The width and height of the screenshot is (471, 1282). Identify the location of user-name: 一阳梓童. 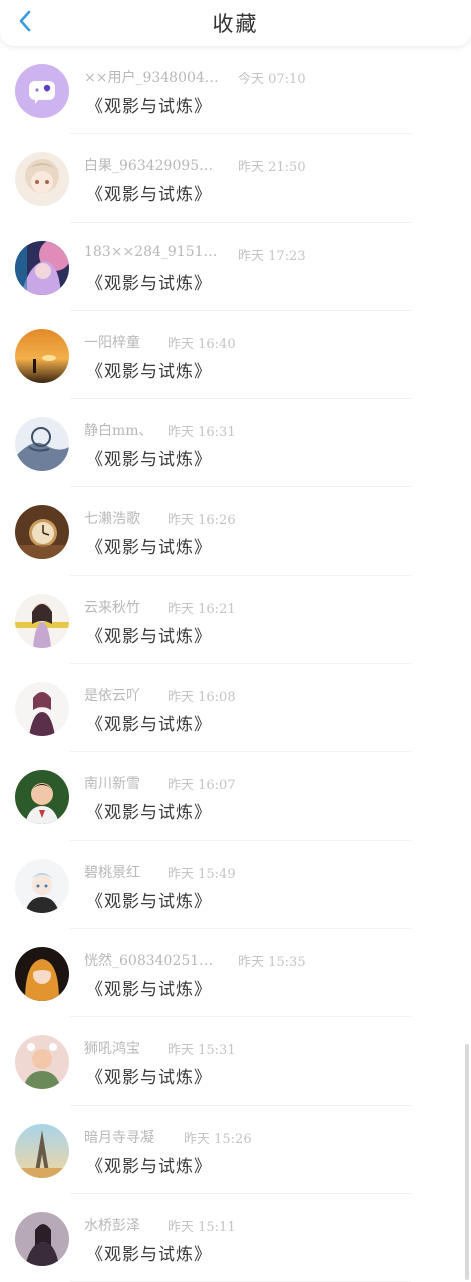
(112, 342).